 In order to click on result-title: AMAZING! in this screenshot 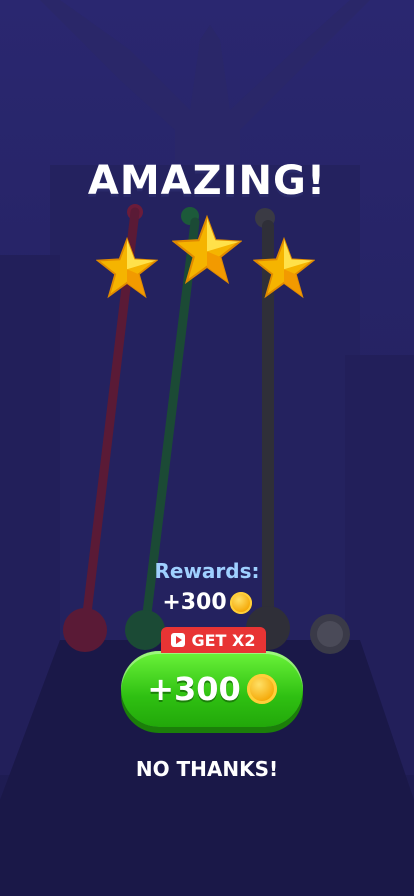, I will do `click(207, 181)`.